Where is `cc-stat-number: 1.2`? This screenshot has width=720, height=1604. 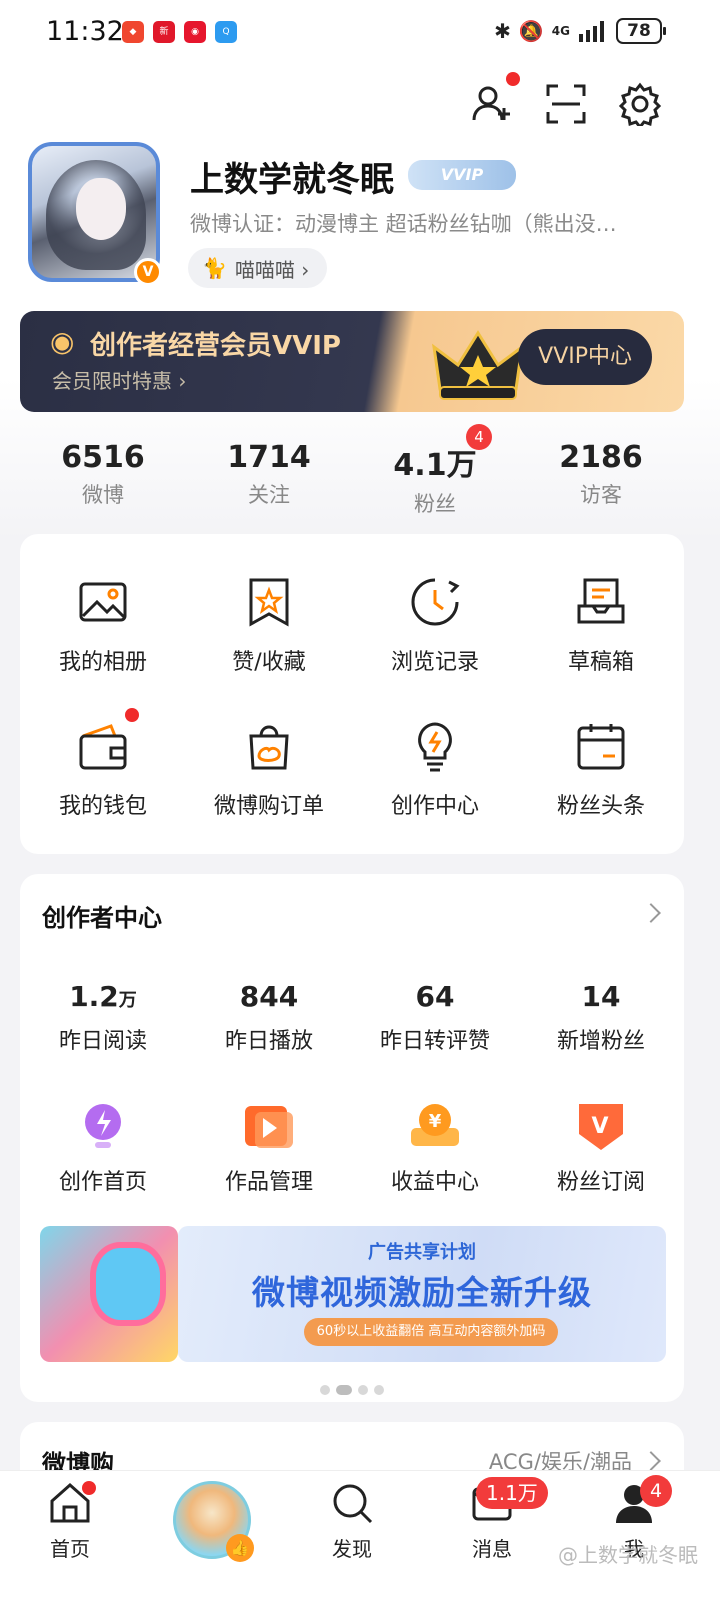
cc-stat-number: 1.2 is located at coordinates (94, 996).